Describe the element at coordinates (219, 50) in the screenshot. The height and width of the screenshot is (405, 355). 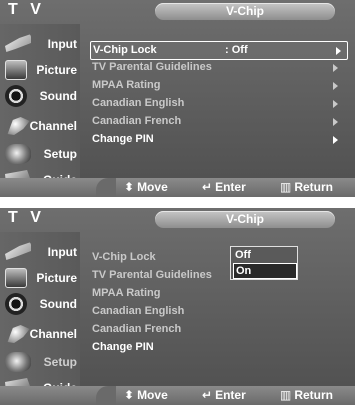
I see `menu-item-vchip-lock: V-Chip Lock : Off` at that location.